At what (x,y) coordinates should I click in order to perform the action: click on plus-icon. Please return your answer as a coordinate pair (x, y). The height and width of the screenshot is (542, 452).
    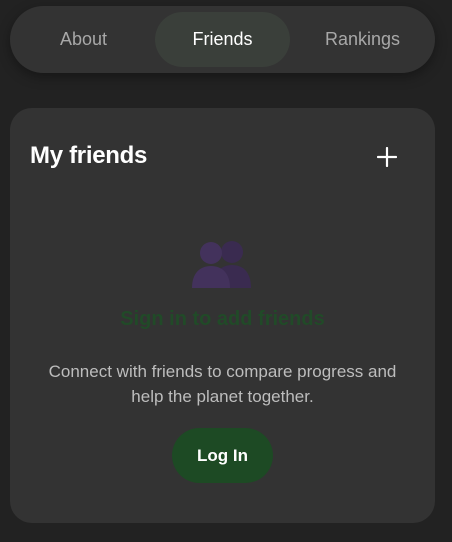
    Looking at the image, I should click on (387, 157).